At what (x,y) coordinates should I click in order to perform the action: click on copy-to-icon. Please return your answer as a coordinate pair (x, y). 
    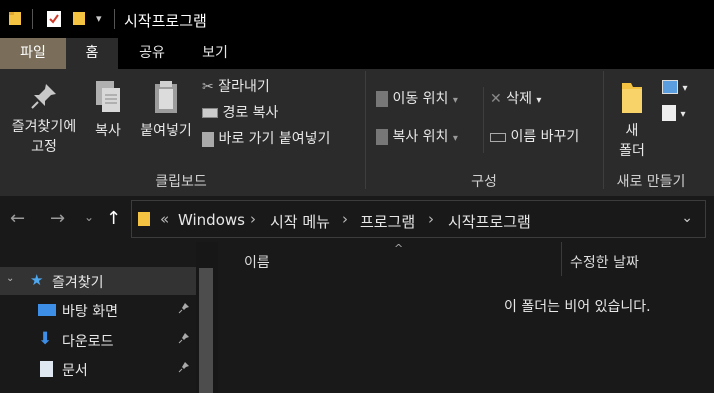
    Looking at the image, I should click on (382, 137).